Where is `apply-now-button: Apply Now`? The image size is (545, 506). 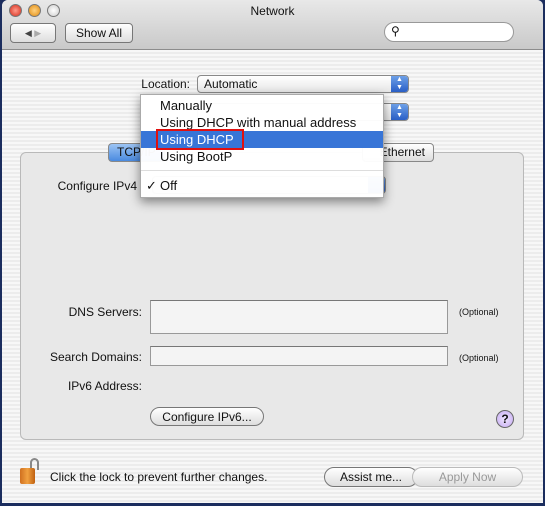 apply-now-button: Apply Now is located at coordinates (467, 477).